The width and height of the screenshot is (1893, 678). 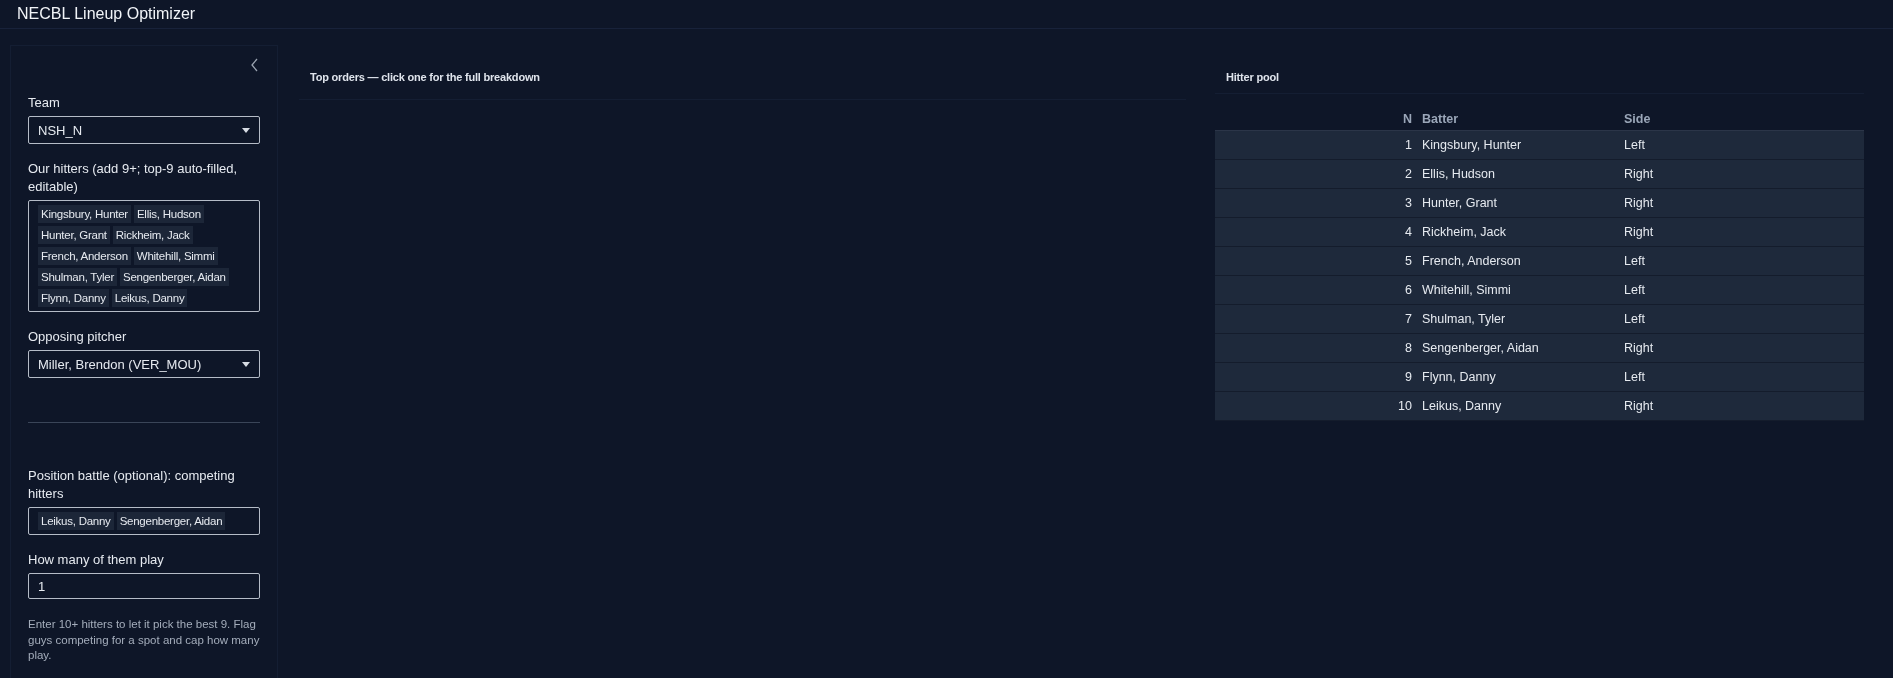 I want to click on field-label: Team, so click(x=44, y=103).